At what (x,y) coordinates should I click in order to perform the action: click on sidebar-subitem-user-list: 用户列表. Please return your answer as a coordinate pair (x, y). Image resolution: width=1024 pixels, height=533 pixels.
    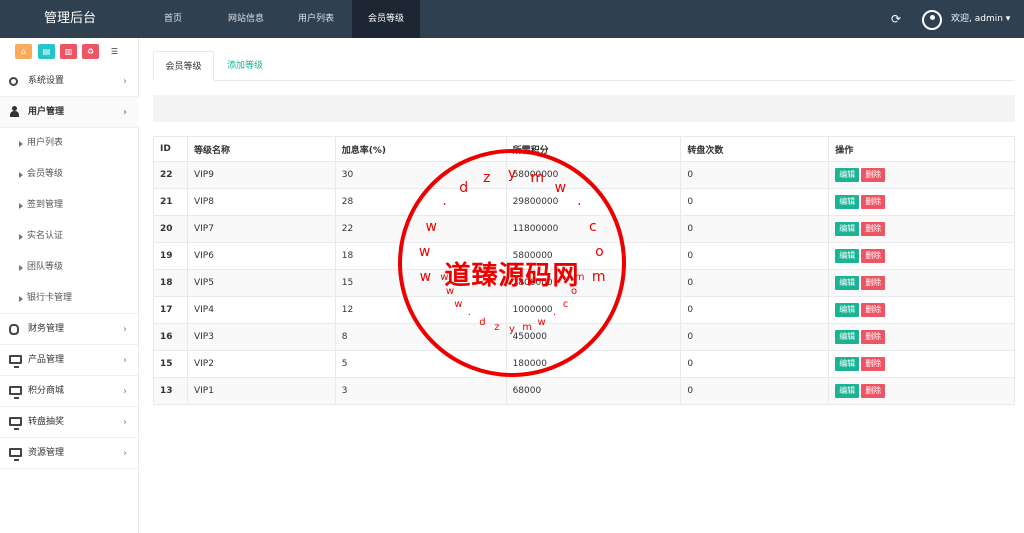
    Looking at the image, I should click on (69, 143).